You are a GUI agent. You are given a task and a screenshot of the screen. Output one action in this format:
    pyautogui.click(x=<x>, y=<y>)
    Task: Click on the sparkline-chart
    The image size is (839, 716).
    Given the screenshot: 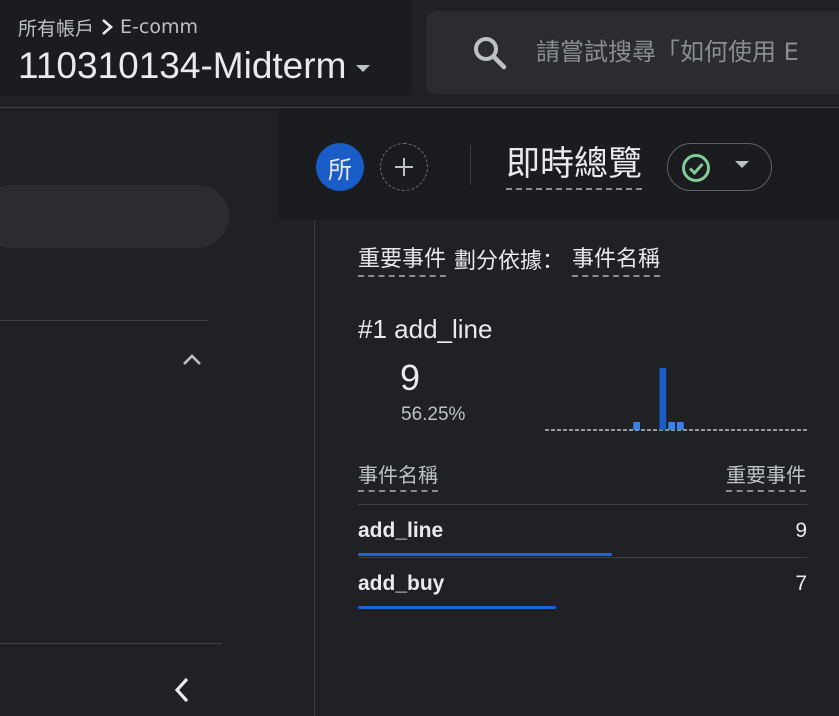 What is the action you would take?
    pyautogui.click(x=676, y=399)
    